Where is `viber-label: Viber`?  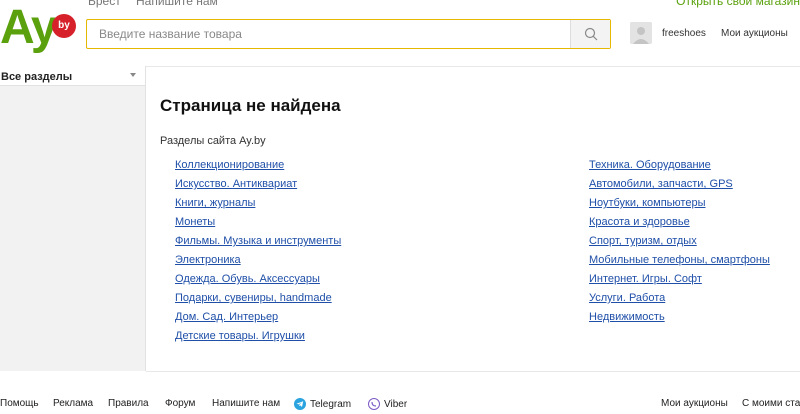
viber-label: Viber is located at coordinates (396, 404).